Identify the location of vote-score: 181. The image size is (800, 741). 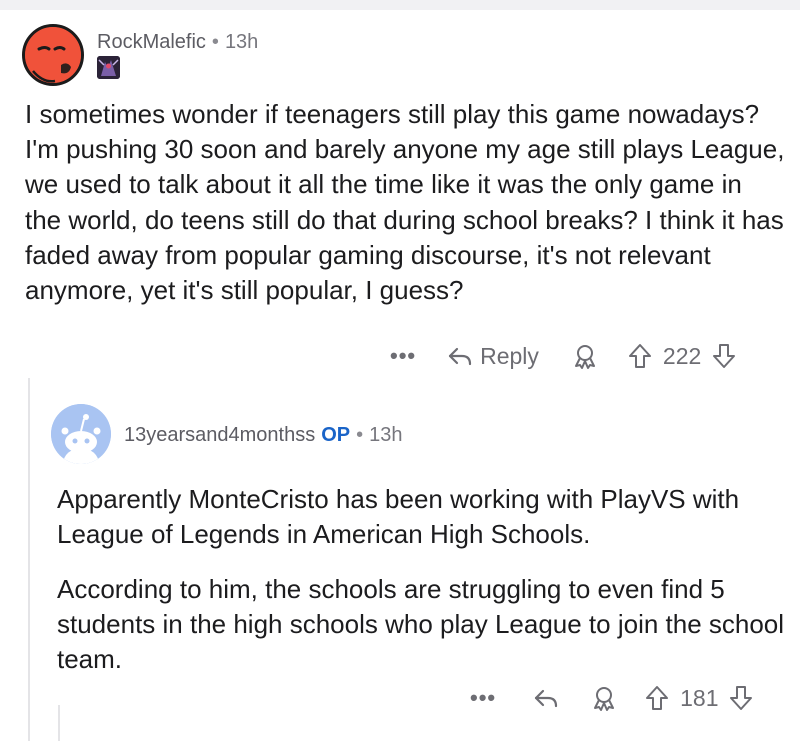
(699, 697).